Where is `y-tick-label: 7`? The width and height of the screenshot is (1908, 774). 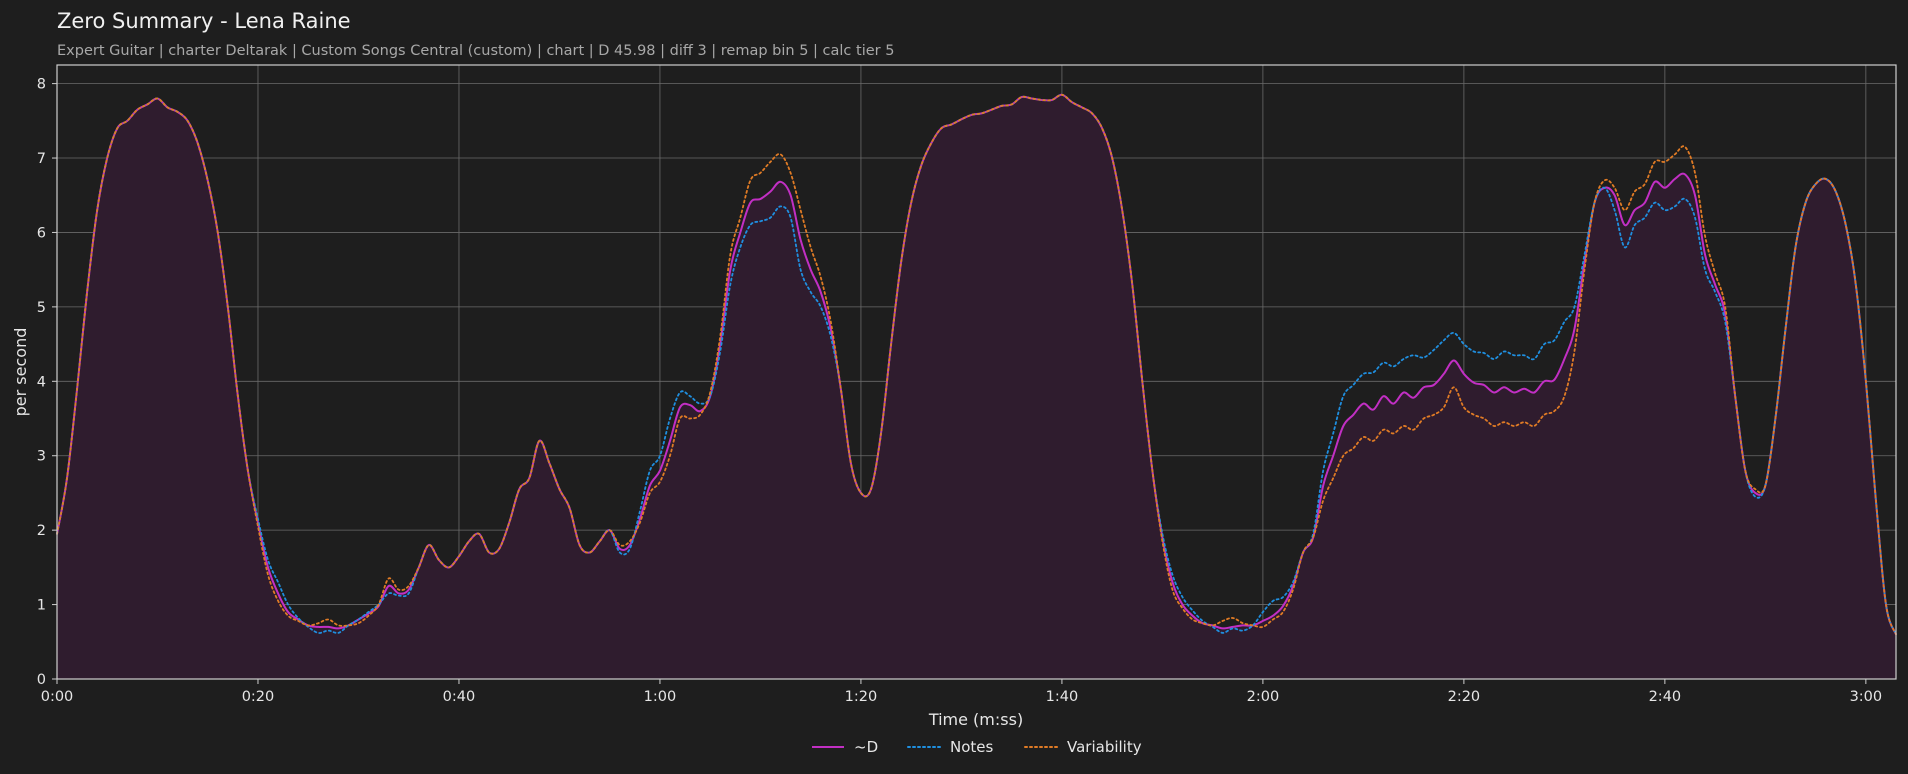
y-tick-label: 7 is located at coordinates (41, 159).